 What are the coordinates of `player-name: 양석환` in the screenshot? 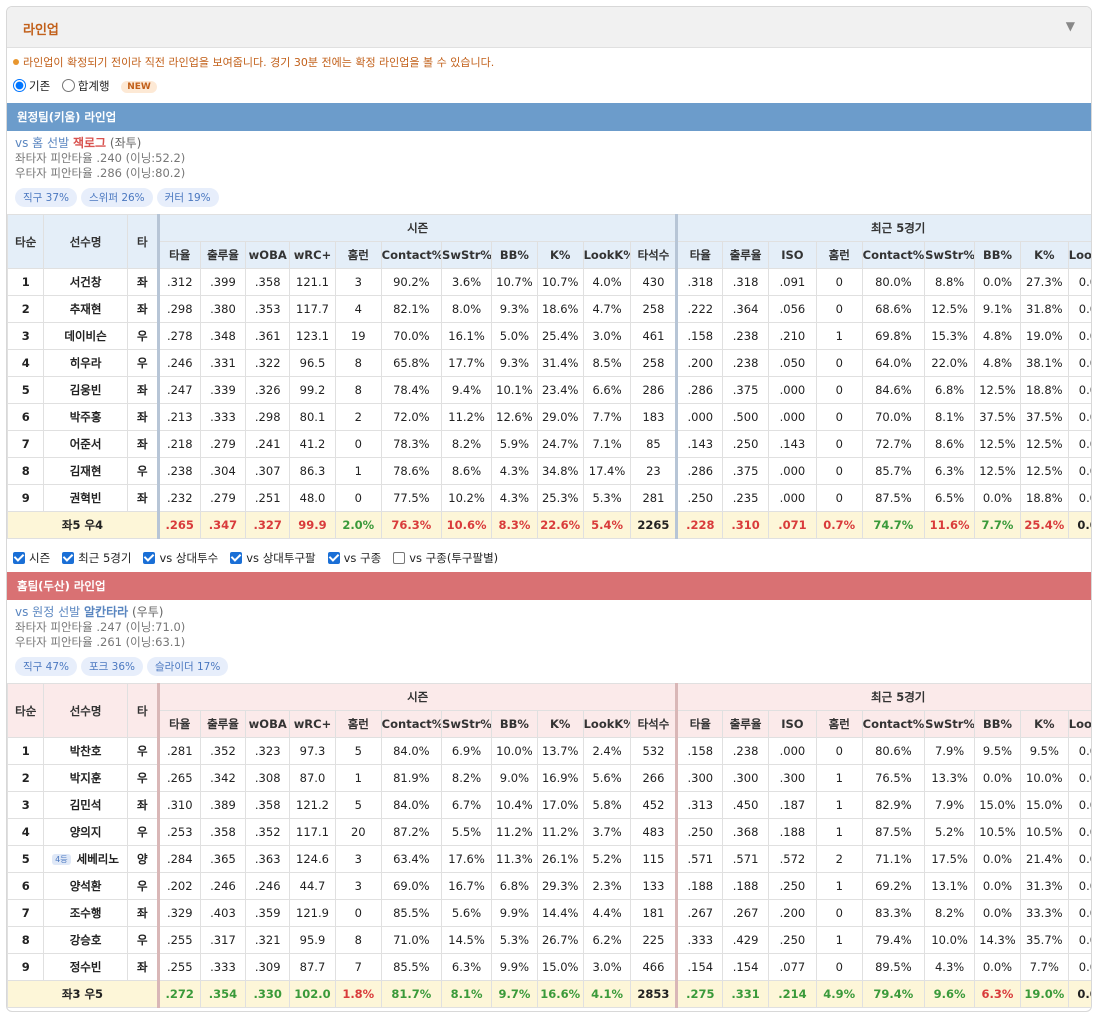 It's located at (85, 886).